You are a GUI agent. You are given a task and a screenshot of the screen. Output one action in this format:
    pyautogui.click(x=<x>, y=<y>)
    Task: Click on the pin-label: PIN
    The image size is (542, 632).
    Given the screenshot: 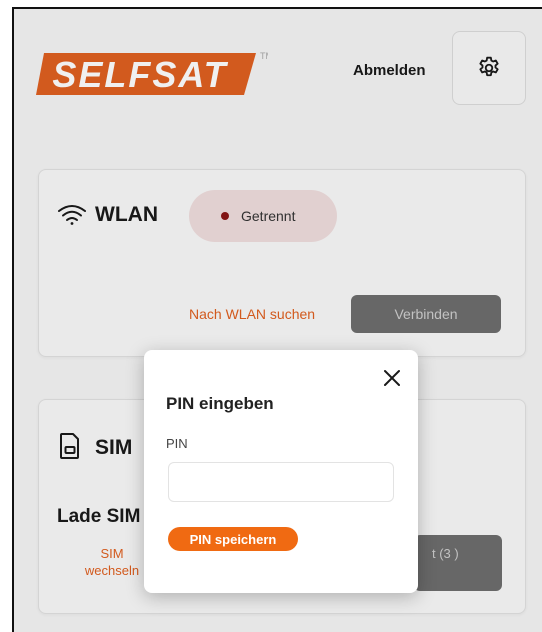 What is the action you would take?
    pyautogui.click(x=177, y=443)
    